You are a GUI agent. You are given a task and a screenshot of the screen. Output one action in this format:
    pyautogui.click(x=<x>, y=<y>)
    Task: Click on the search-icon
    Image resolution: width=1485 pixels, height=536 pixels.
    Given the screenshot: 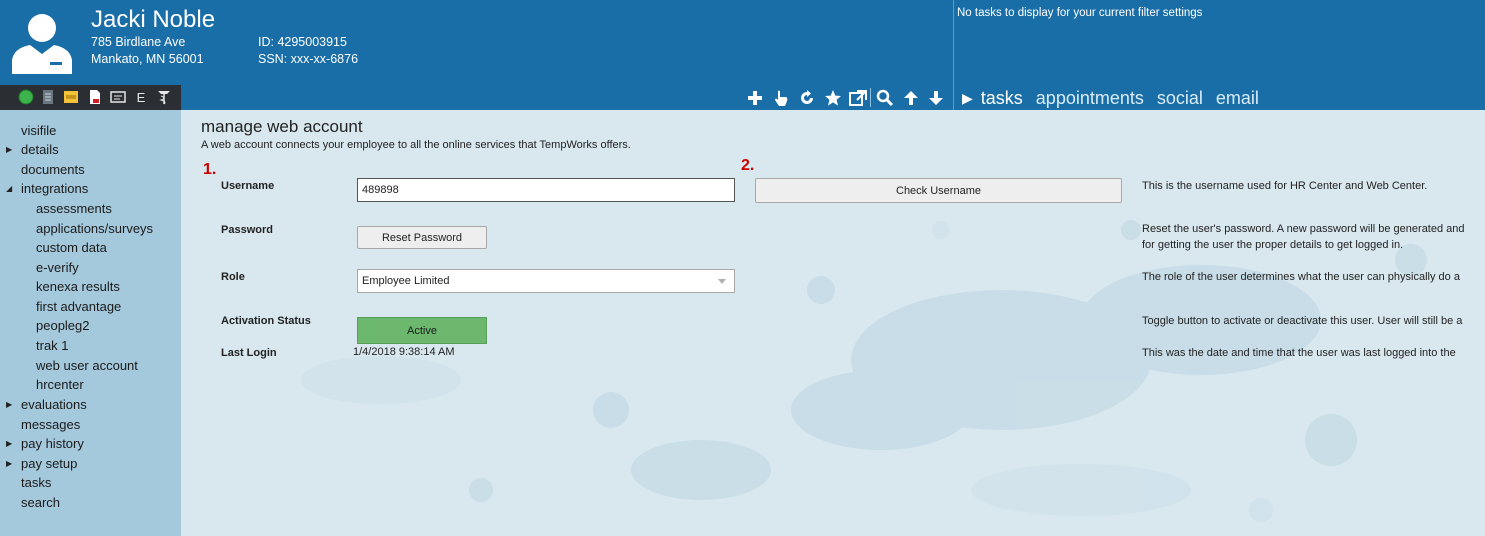 What is the action you would take?
    pyautogui.click(x=885, y=98)
    